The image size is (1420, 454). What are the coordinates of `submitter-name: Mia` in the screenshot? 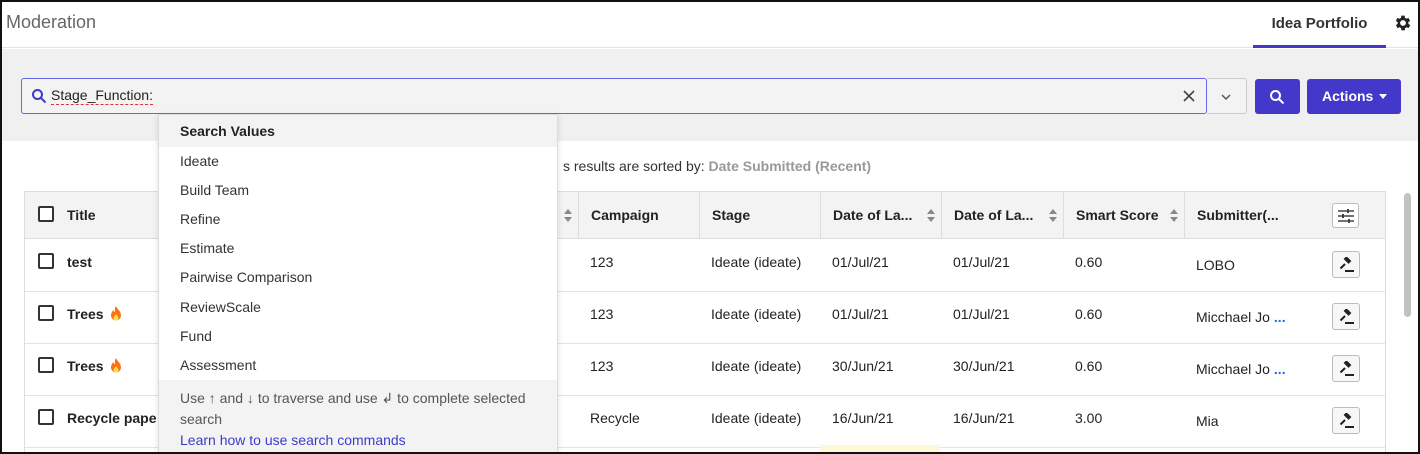 It's located at (1207, 421).